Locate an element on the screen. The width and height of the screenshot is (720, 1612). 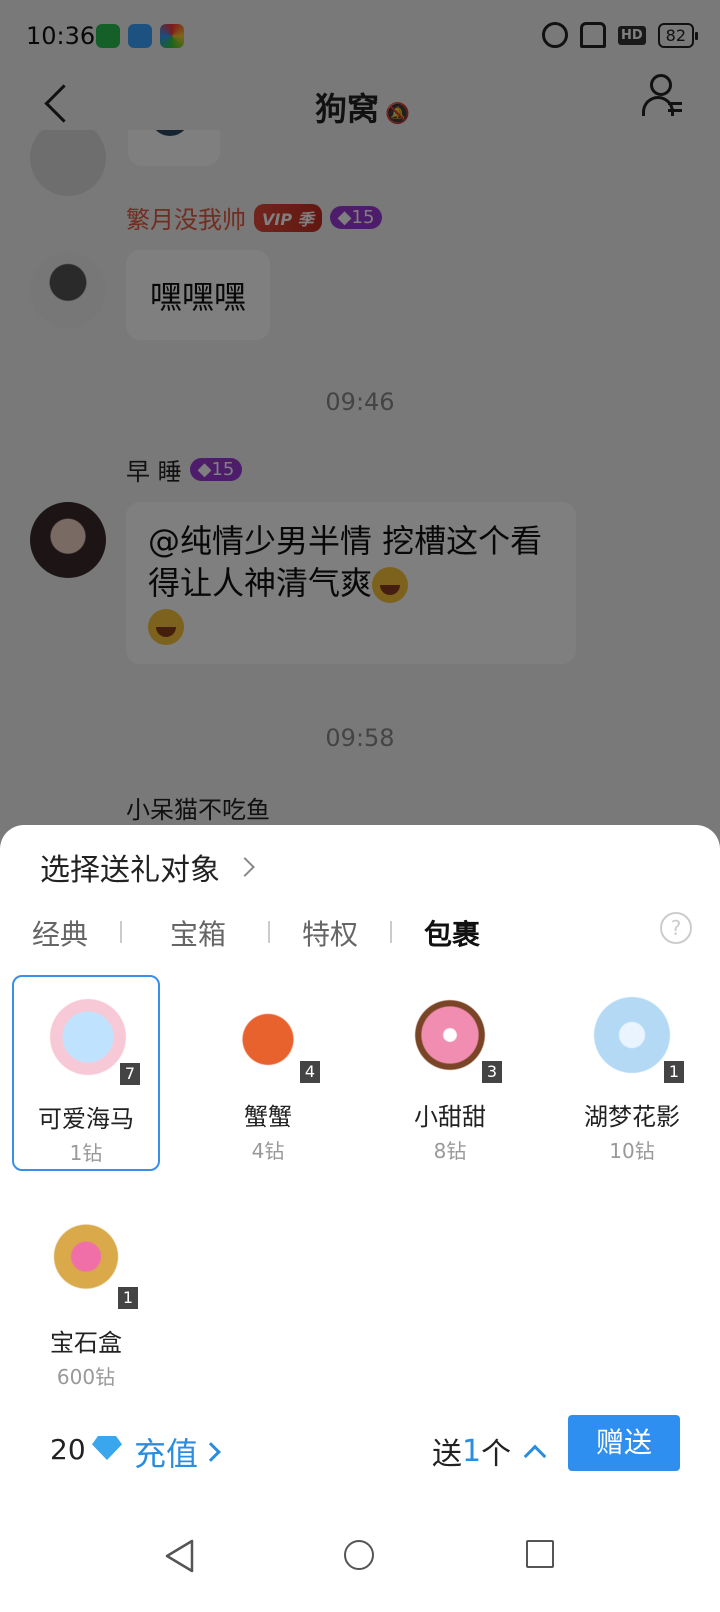
tab-backpack: 包裹 is located at coordinates (452, 933).